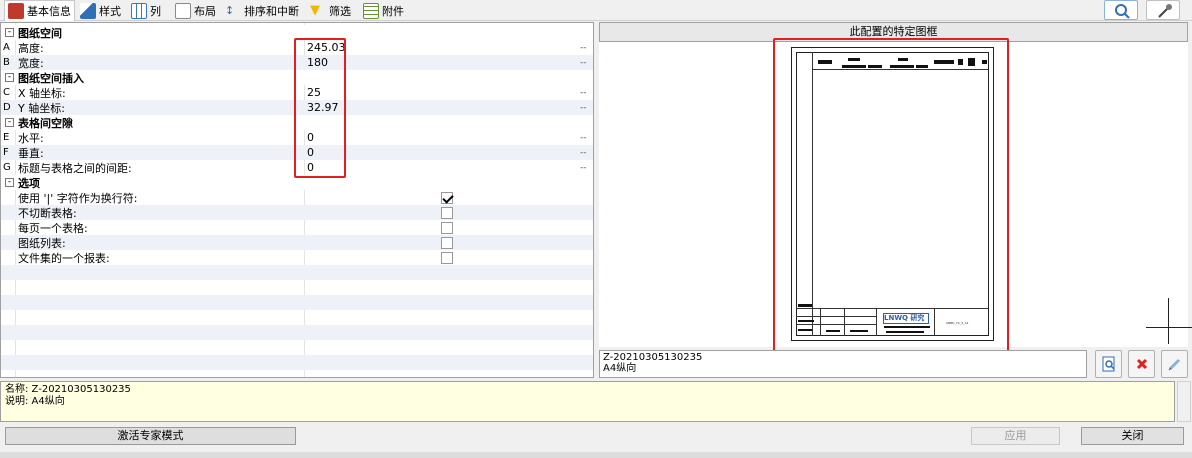 This screenshot has height=458, width=1192. I want to click on magnifier-button, so click(1121, 10).